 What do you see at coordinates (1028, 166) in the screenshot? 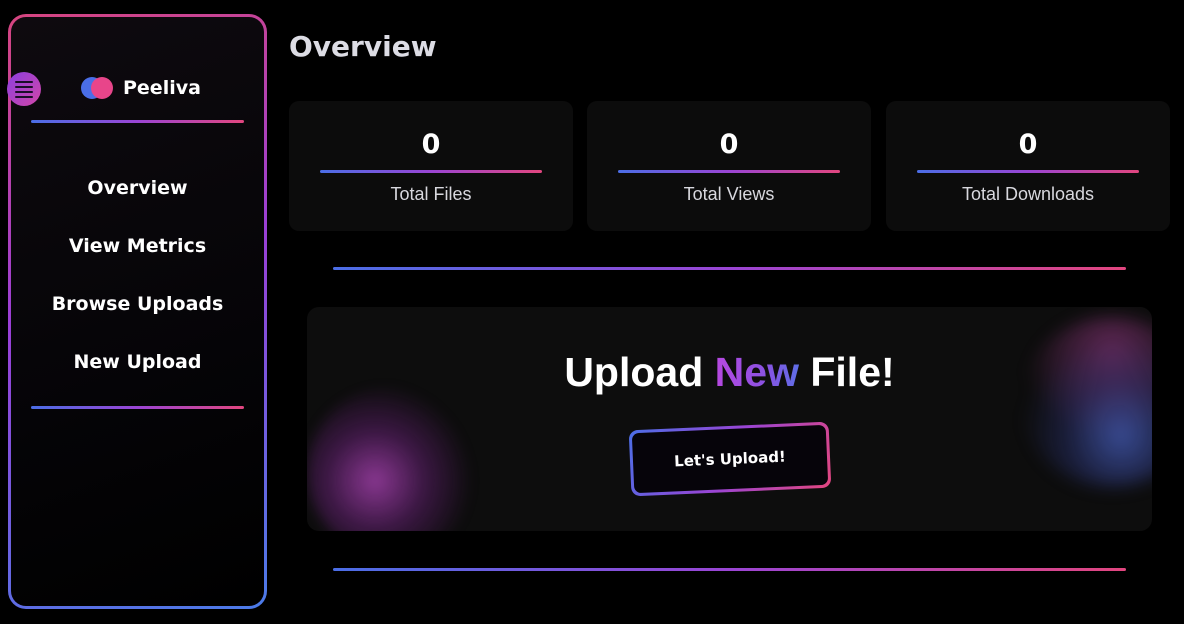
I see `stat-card-total-downloads: 0 Total Downloads` at bounding box center [1028, 166].